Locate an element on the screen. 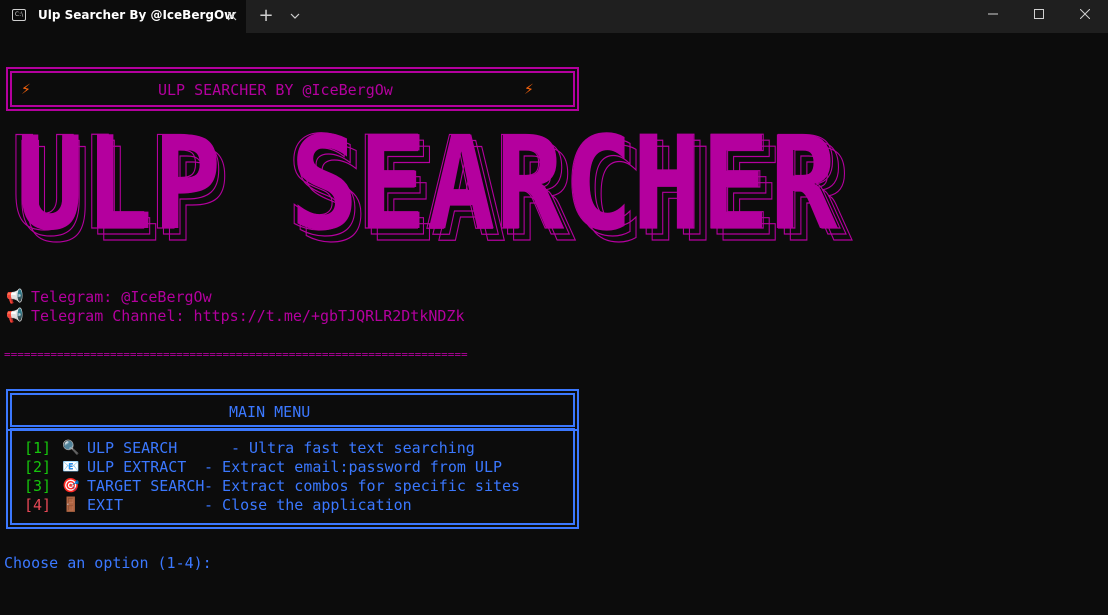  contact-text: Telegram: @IceBergOw is located at coordinates (121, 297).